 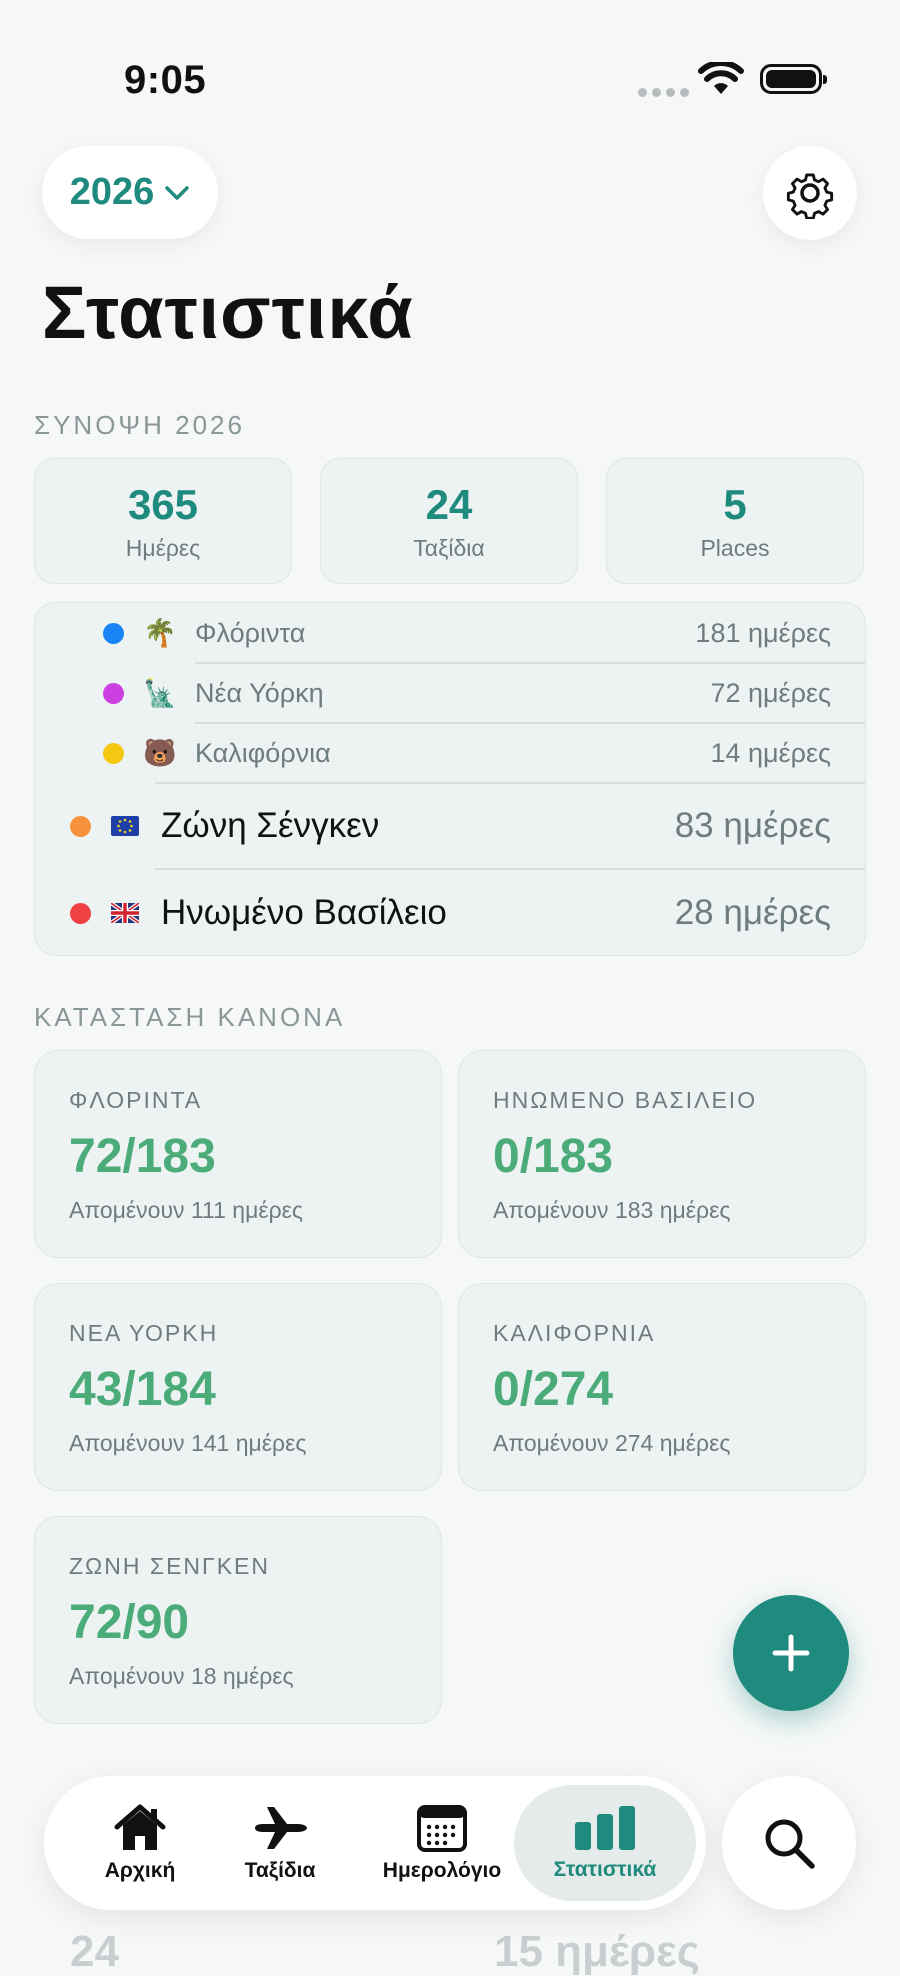 I want to click on bear-icon: 🐻, so click(x=160, y=753).